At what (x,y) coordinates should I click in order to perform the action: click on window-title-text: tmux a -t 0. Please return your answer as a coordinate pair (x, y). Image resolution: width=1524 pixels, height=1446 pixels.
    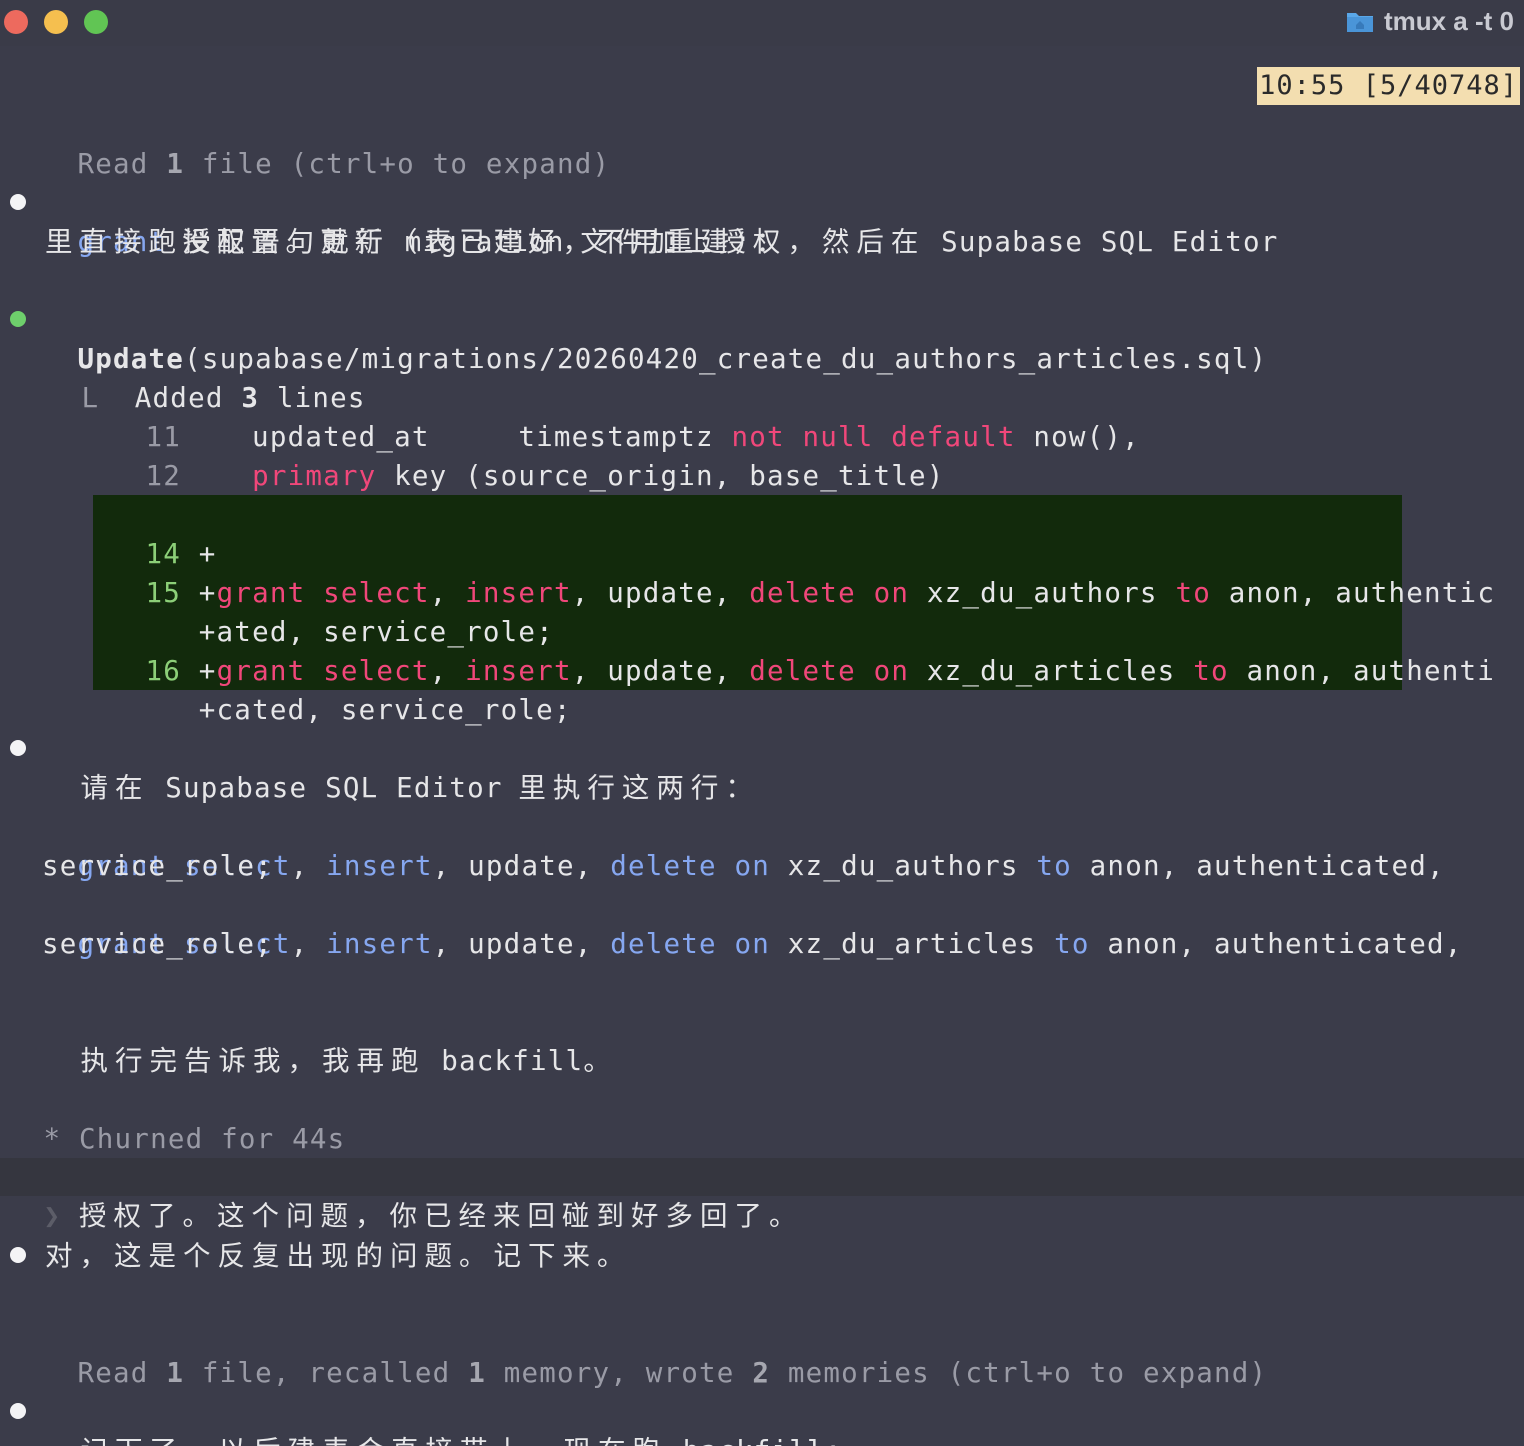
    Looking at the image, I should click on (1448, 20).